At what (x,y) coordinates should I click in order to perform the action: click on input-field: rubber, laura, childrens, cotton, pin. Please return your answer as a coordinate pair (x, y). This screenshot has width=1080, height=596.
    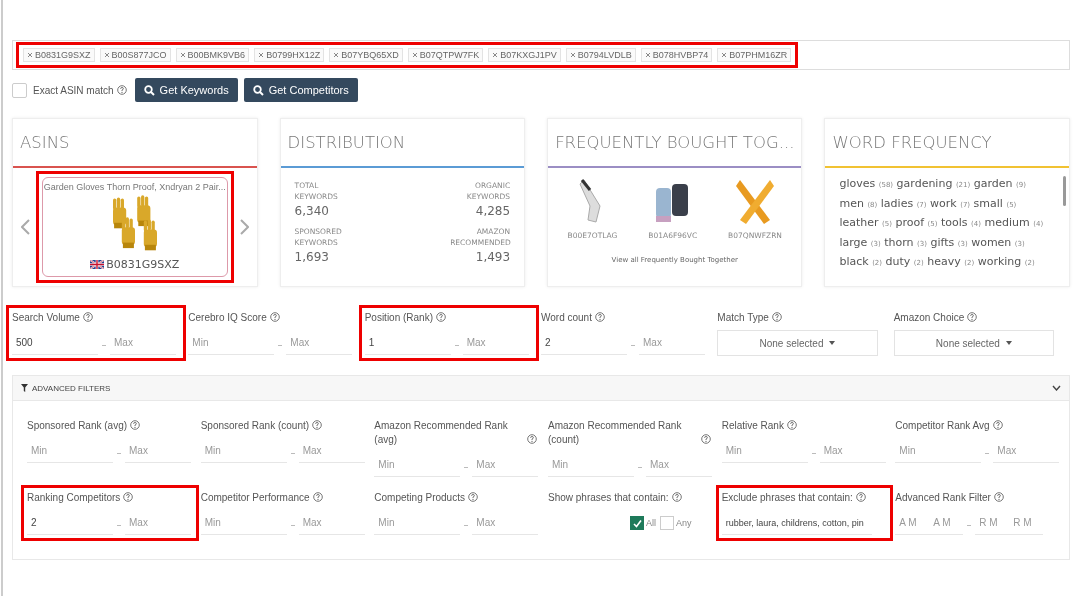
    Looking at the image, I should click on (796, 523).